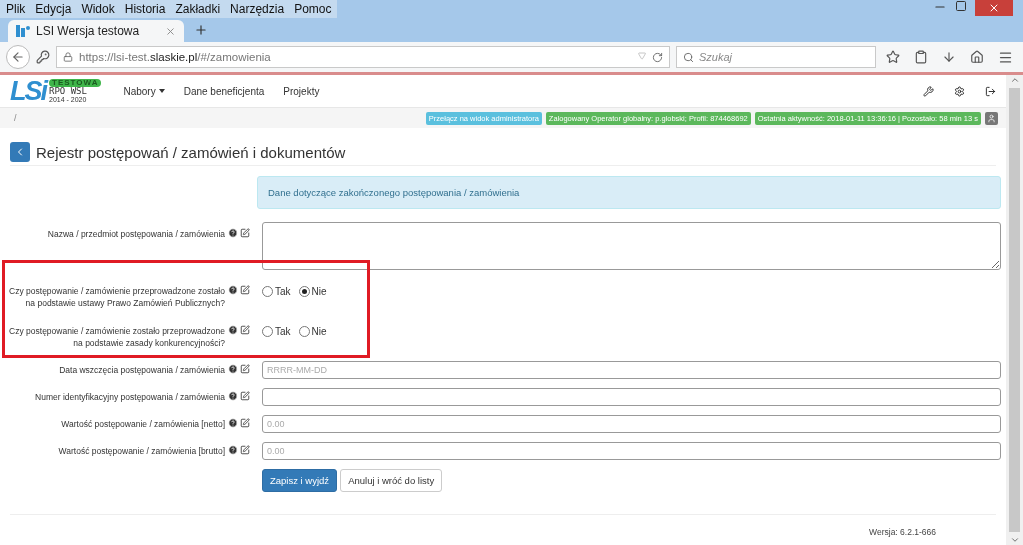 The width and height of the screenshot is (1023, 545). What do you see at coordinates (18, 57) in the screenshot?
I see `arrow-left-icon` at bounding box center [18, 57].